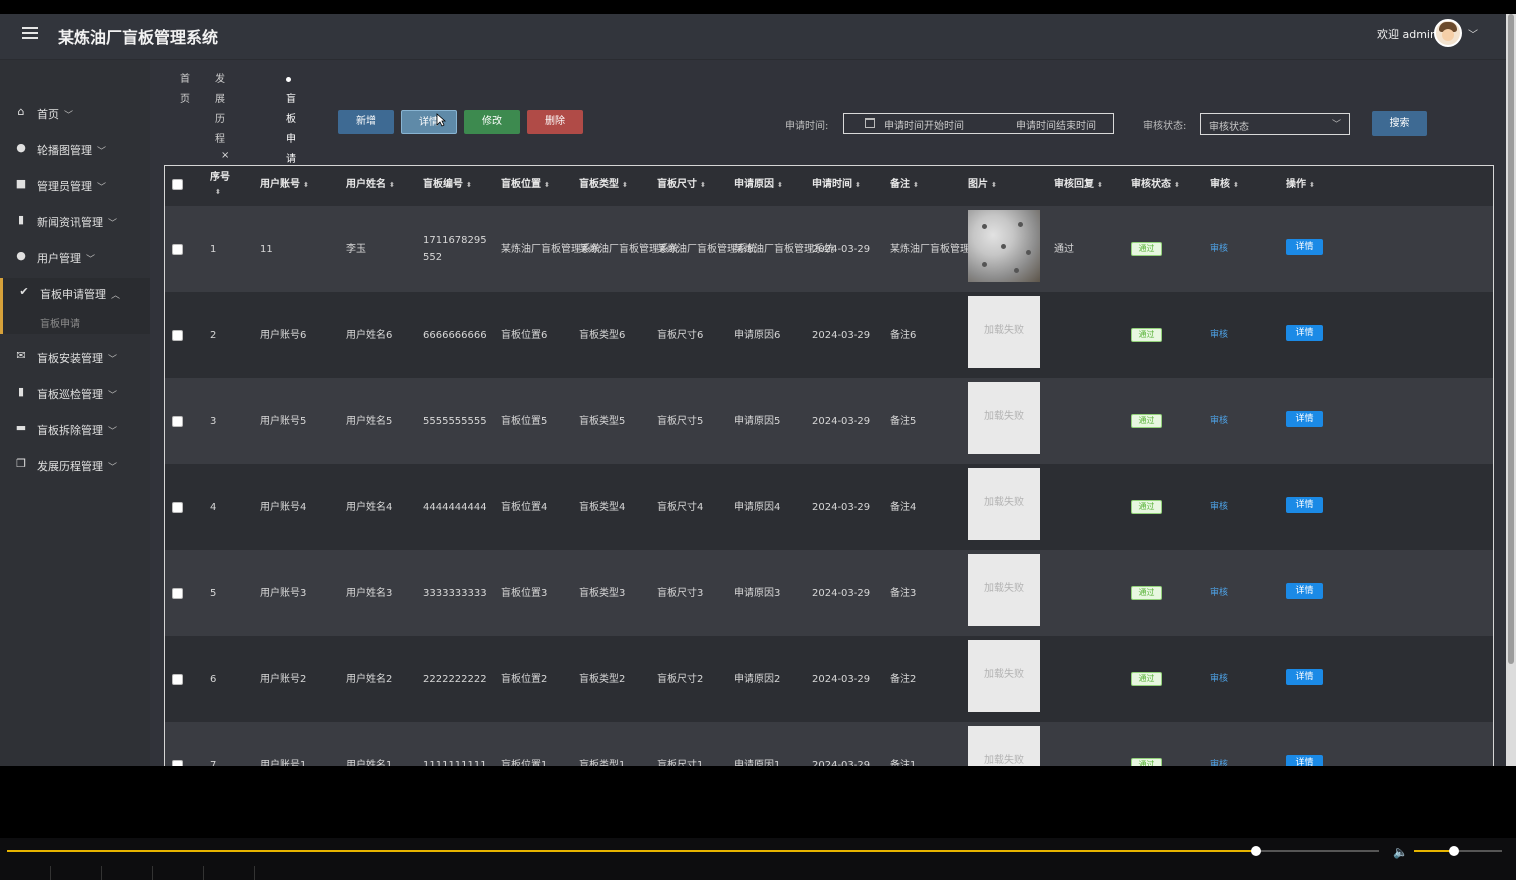 Image resolution: width=1516 pixels, height=880 pixels. I want to click on blind-plate-image, so click(1004, 246).